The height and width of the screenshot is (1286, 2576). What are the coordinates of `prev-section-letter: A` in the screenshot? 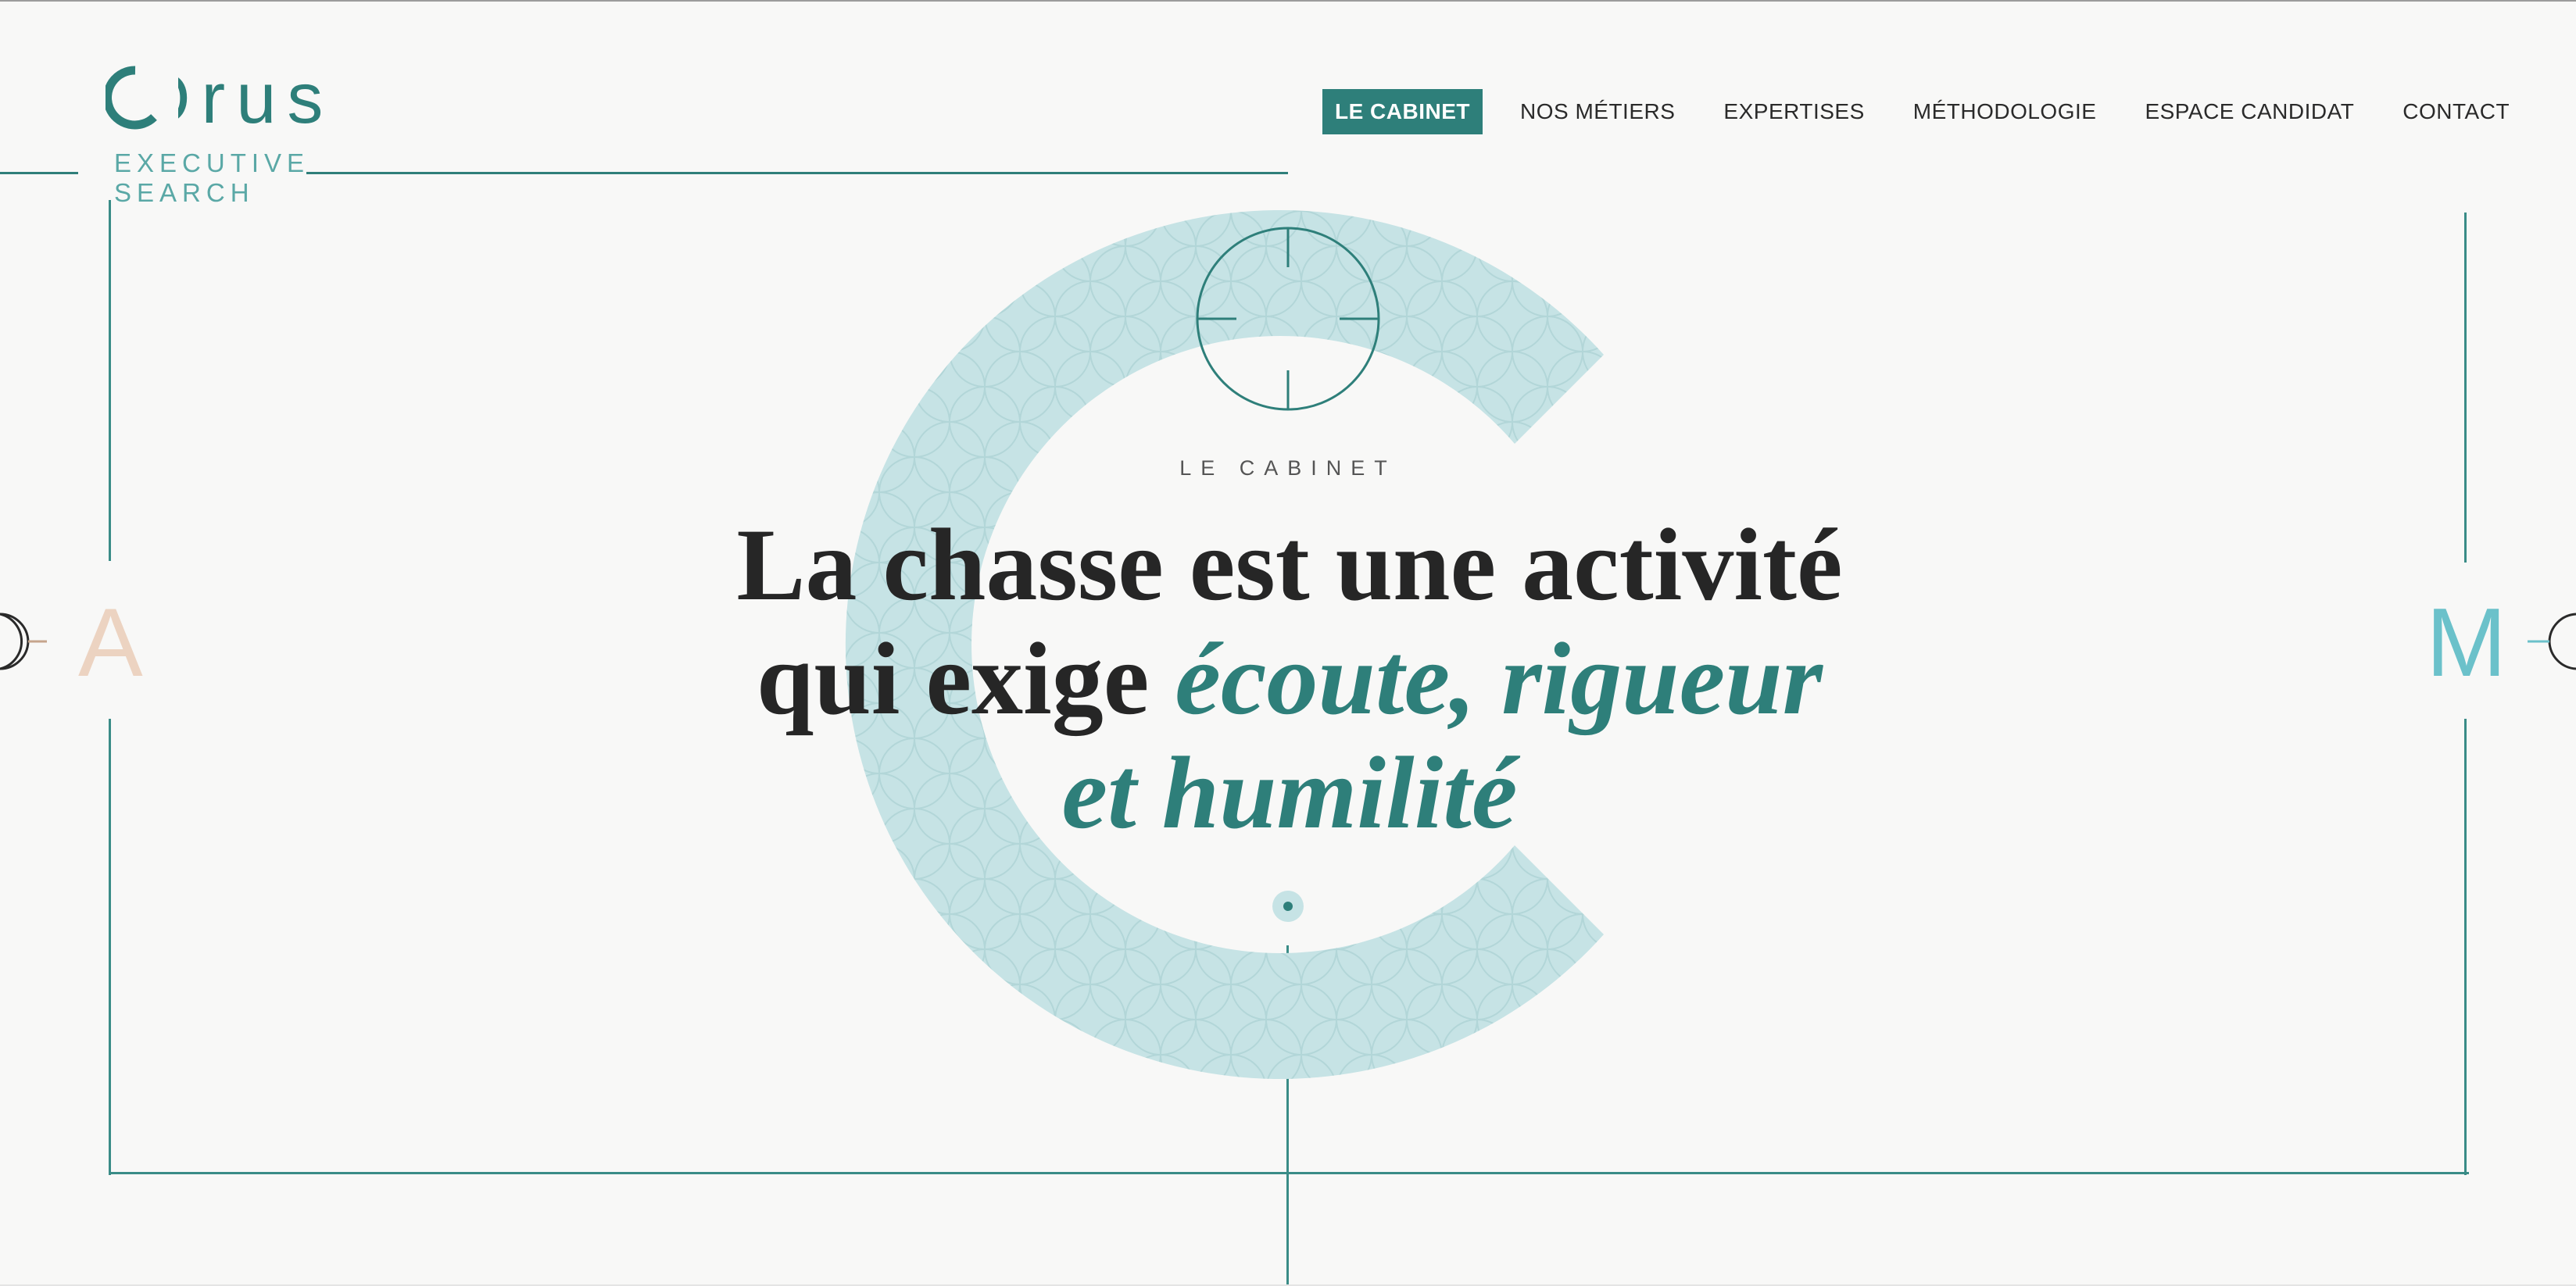 It's located at (110, 643).